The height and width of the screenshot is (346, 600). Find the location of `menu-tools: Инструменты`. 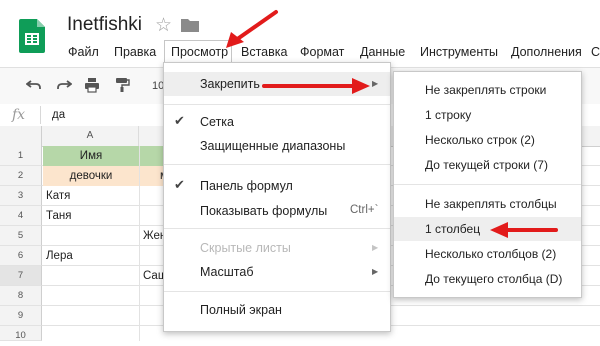

menu-tools: Инструменты is located at coordinates (459, 52).